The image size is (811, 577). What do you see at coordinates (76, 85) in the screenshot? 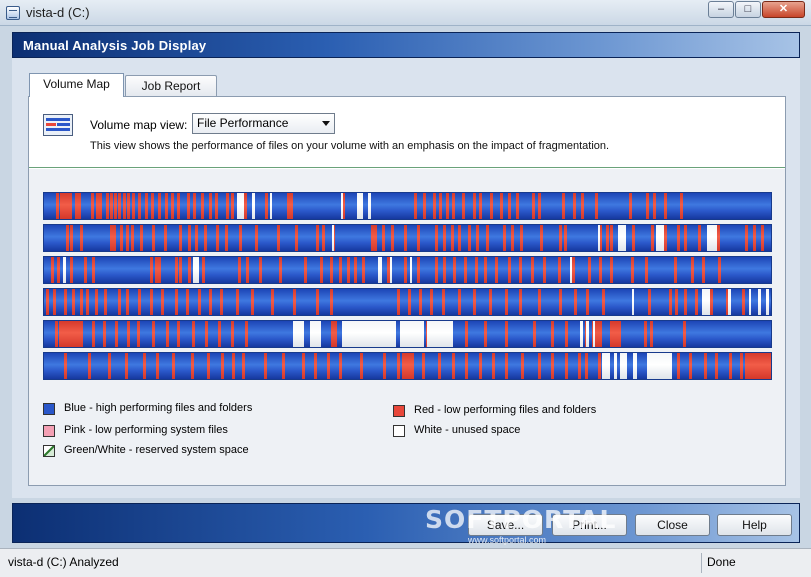
I see `tab-volume-map: Volume Map` at bounding box center [76, 85].